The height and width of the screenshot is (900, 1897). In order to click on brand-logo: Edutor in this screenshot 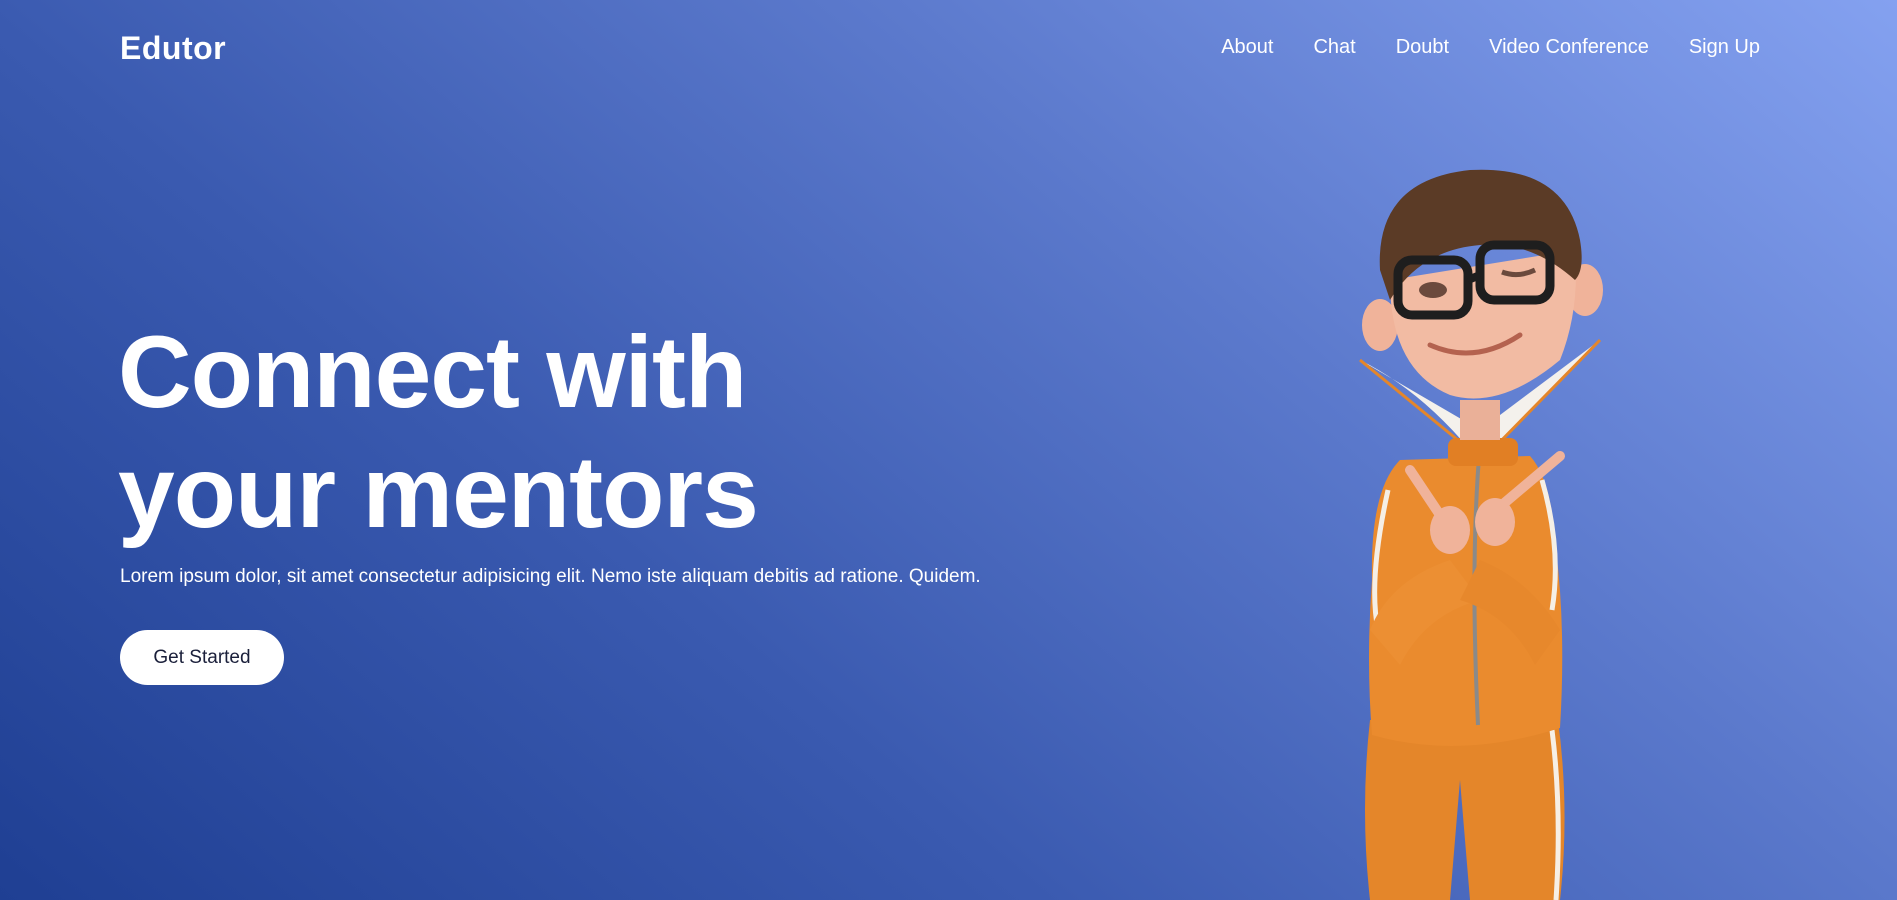, I will do `click(173, 48)`.